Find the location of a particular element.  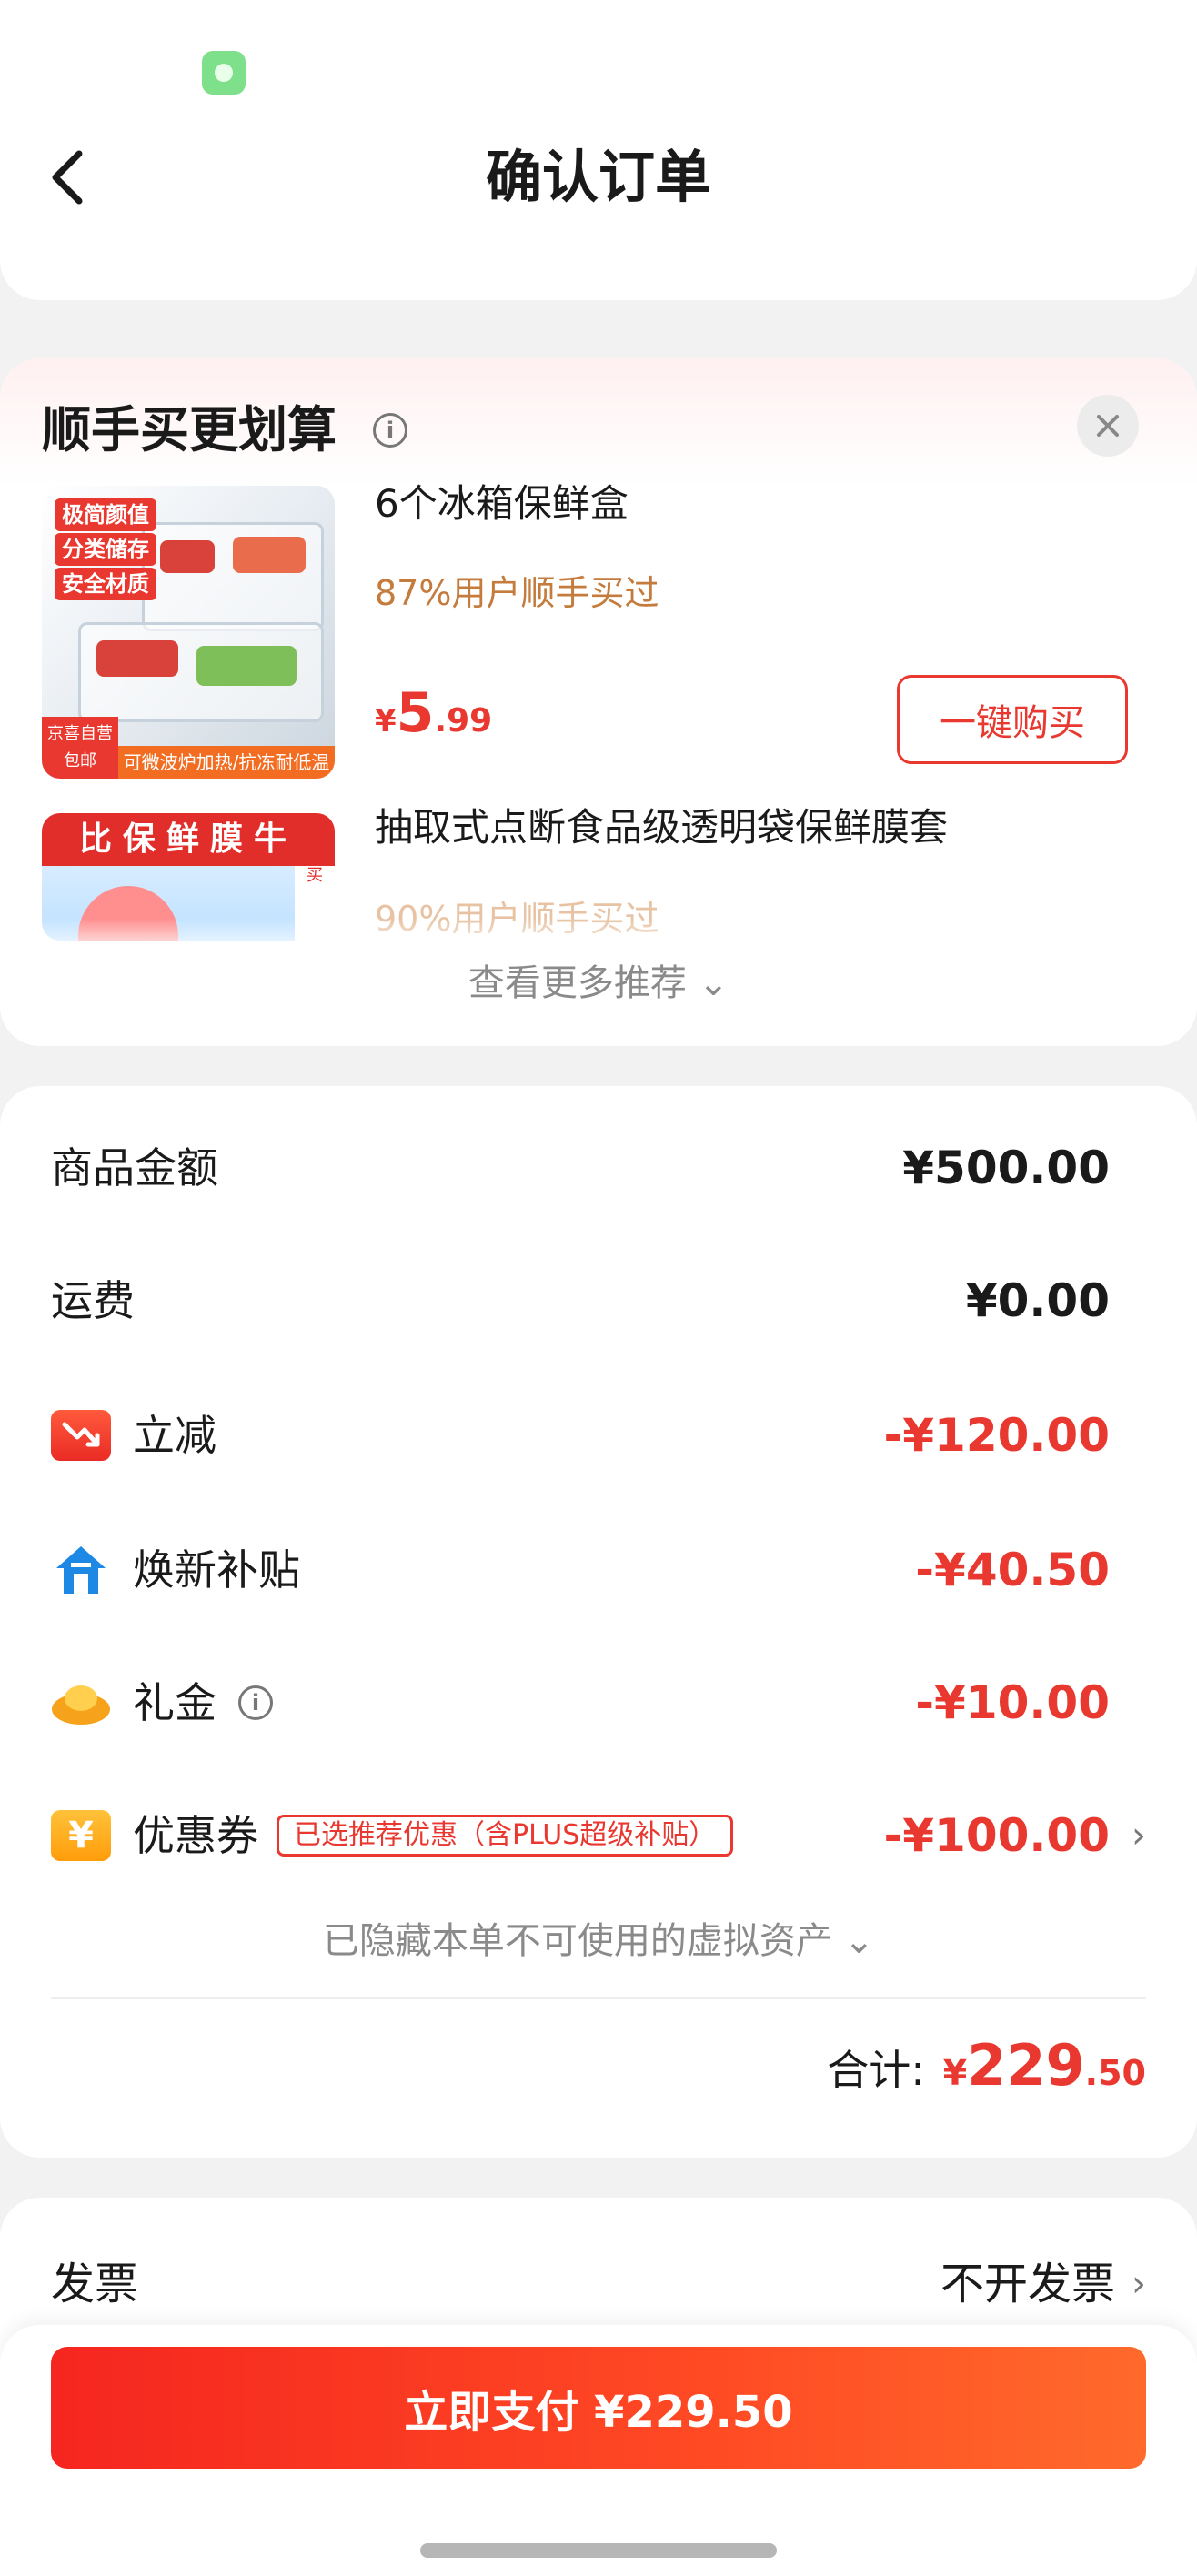

row-label: 商品金额 is located at coordinates (134, 1167).